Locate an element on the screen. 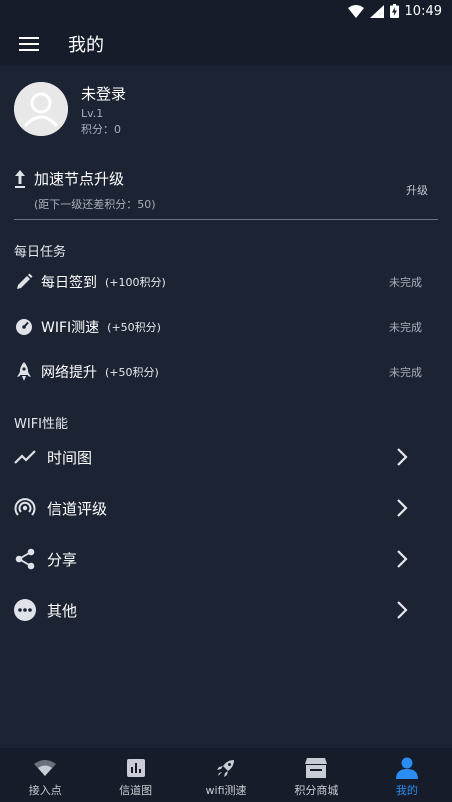 This screenshot has height=802, width=452. profile-card: 未登录 Lv.1 积分：0 is located at coordinates (70, 109).